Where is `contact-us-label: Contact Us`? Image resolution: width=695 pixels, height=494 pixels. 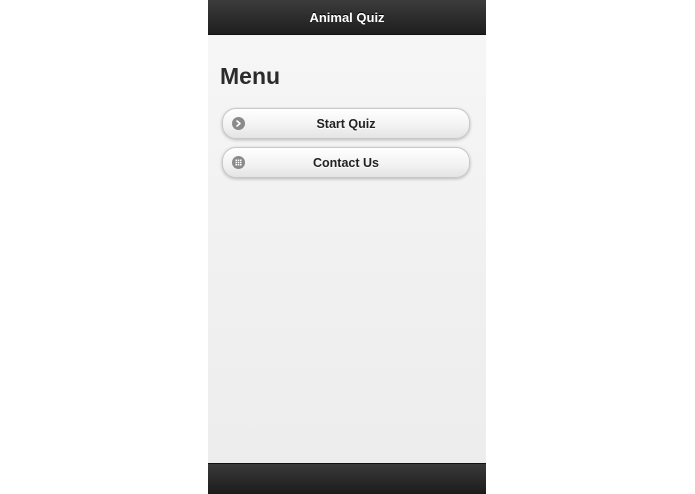 contact-us-label: Contact Us is located at coordinates (346, 162).